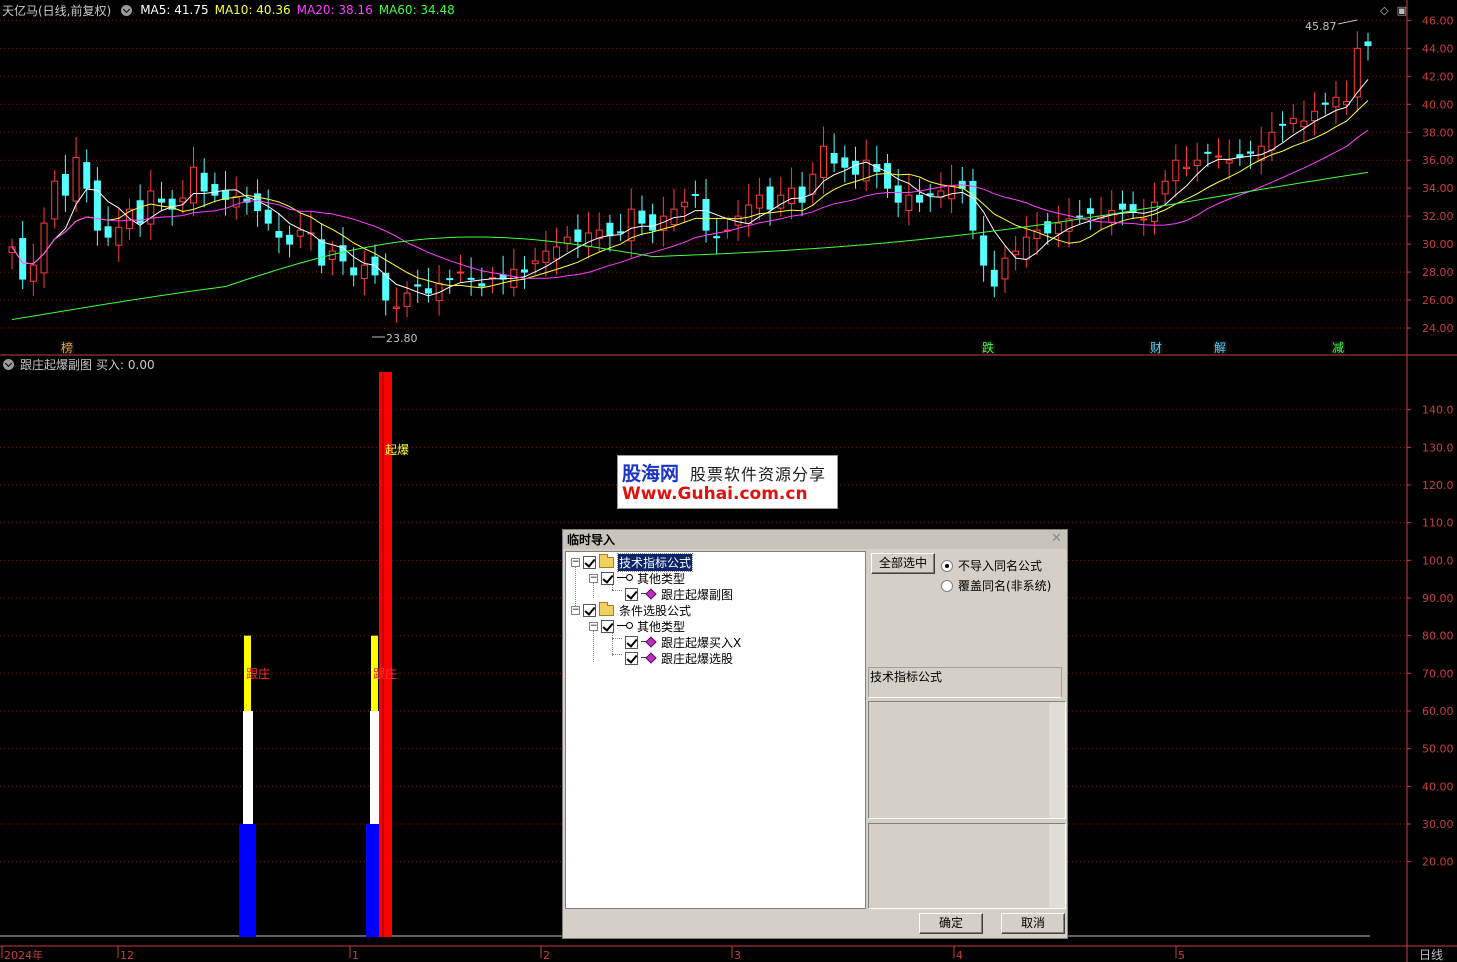 This screenshot has height=962, width=1457. Describe the element at coordinates (947, 585) in the screenshot. I see `radio-unselected-icon` at that location.